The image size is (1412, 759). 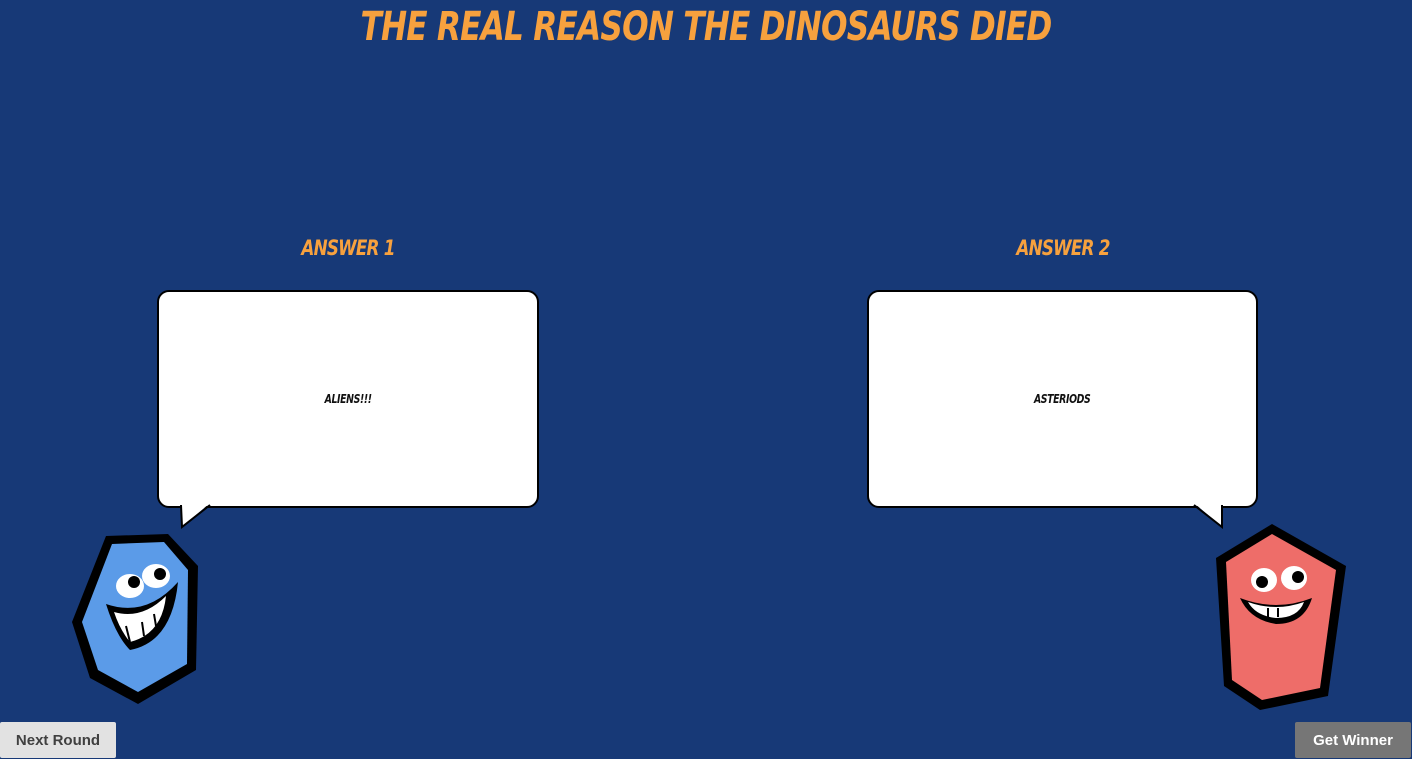 What do you see at coordinates (195, 516) in the screenshot?
I see `answer-1-bubble-tail` at bounding box center [195, 516].